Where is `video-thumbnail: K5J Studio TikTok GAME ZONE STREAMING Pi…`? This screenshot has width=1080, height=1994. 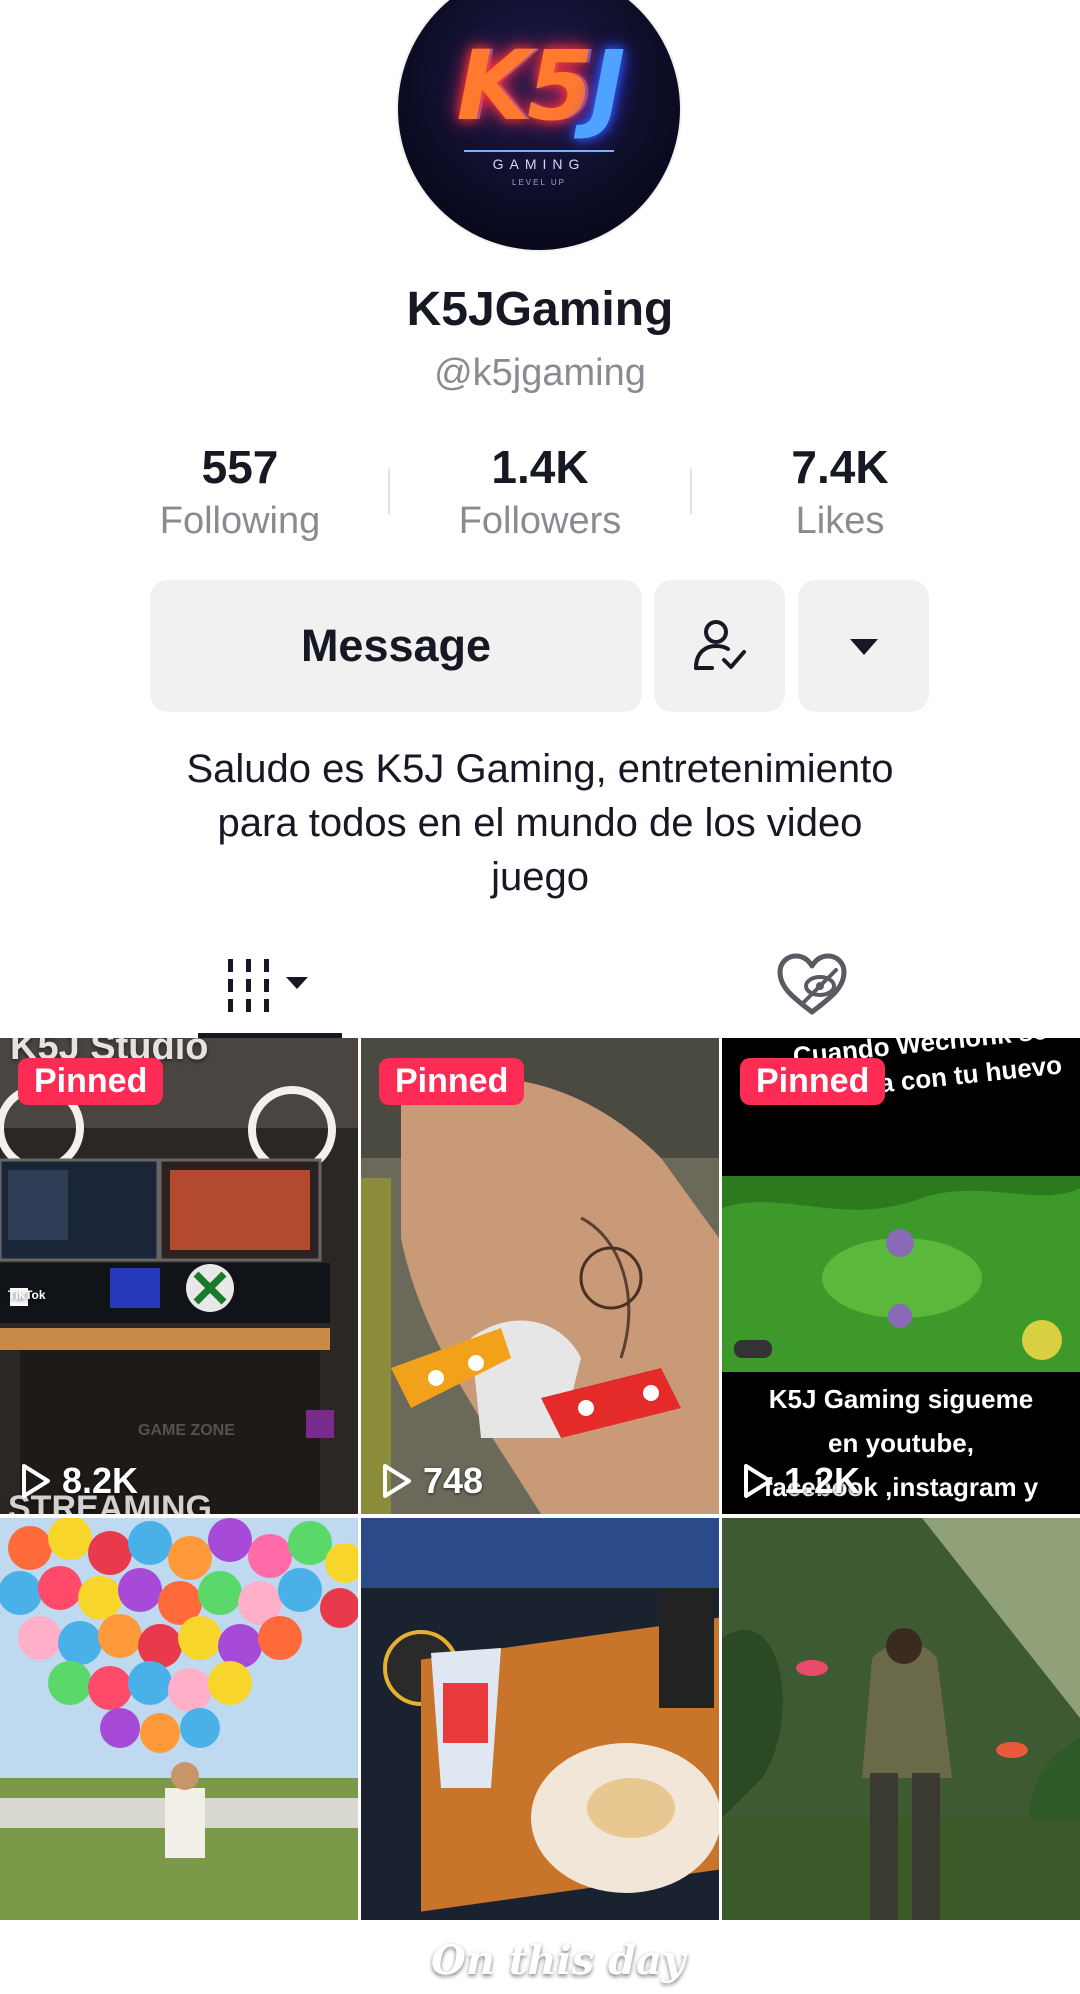 video-thumbnail: K5J Studio TikTok GAME ZONE STREAMING Pi… is located at coordinates (179, 1276).